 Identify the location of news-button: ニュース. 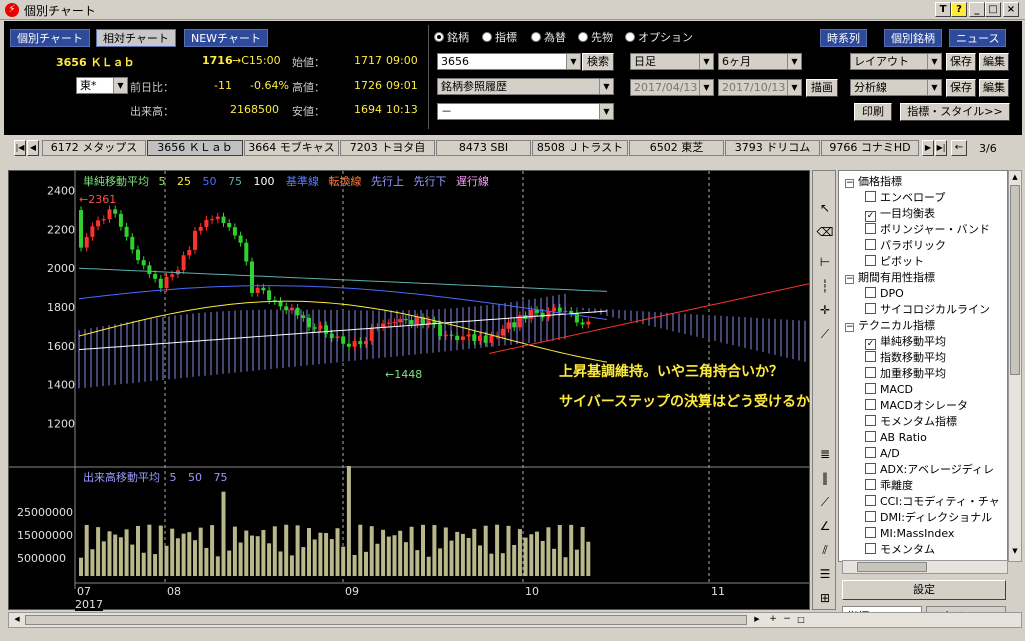
(977, 38).